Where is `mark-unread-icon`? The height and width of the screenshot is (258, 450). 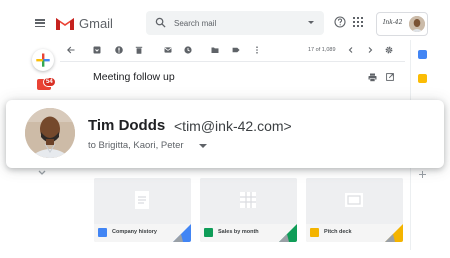 mark-unread-icon is located at coordinates (168, 50).